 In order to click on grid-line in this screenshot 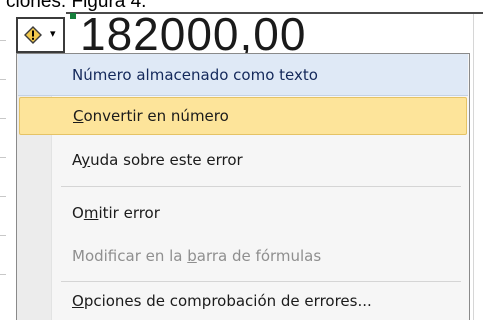, I will do `click(473, 166)`.